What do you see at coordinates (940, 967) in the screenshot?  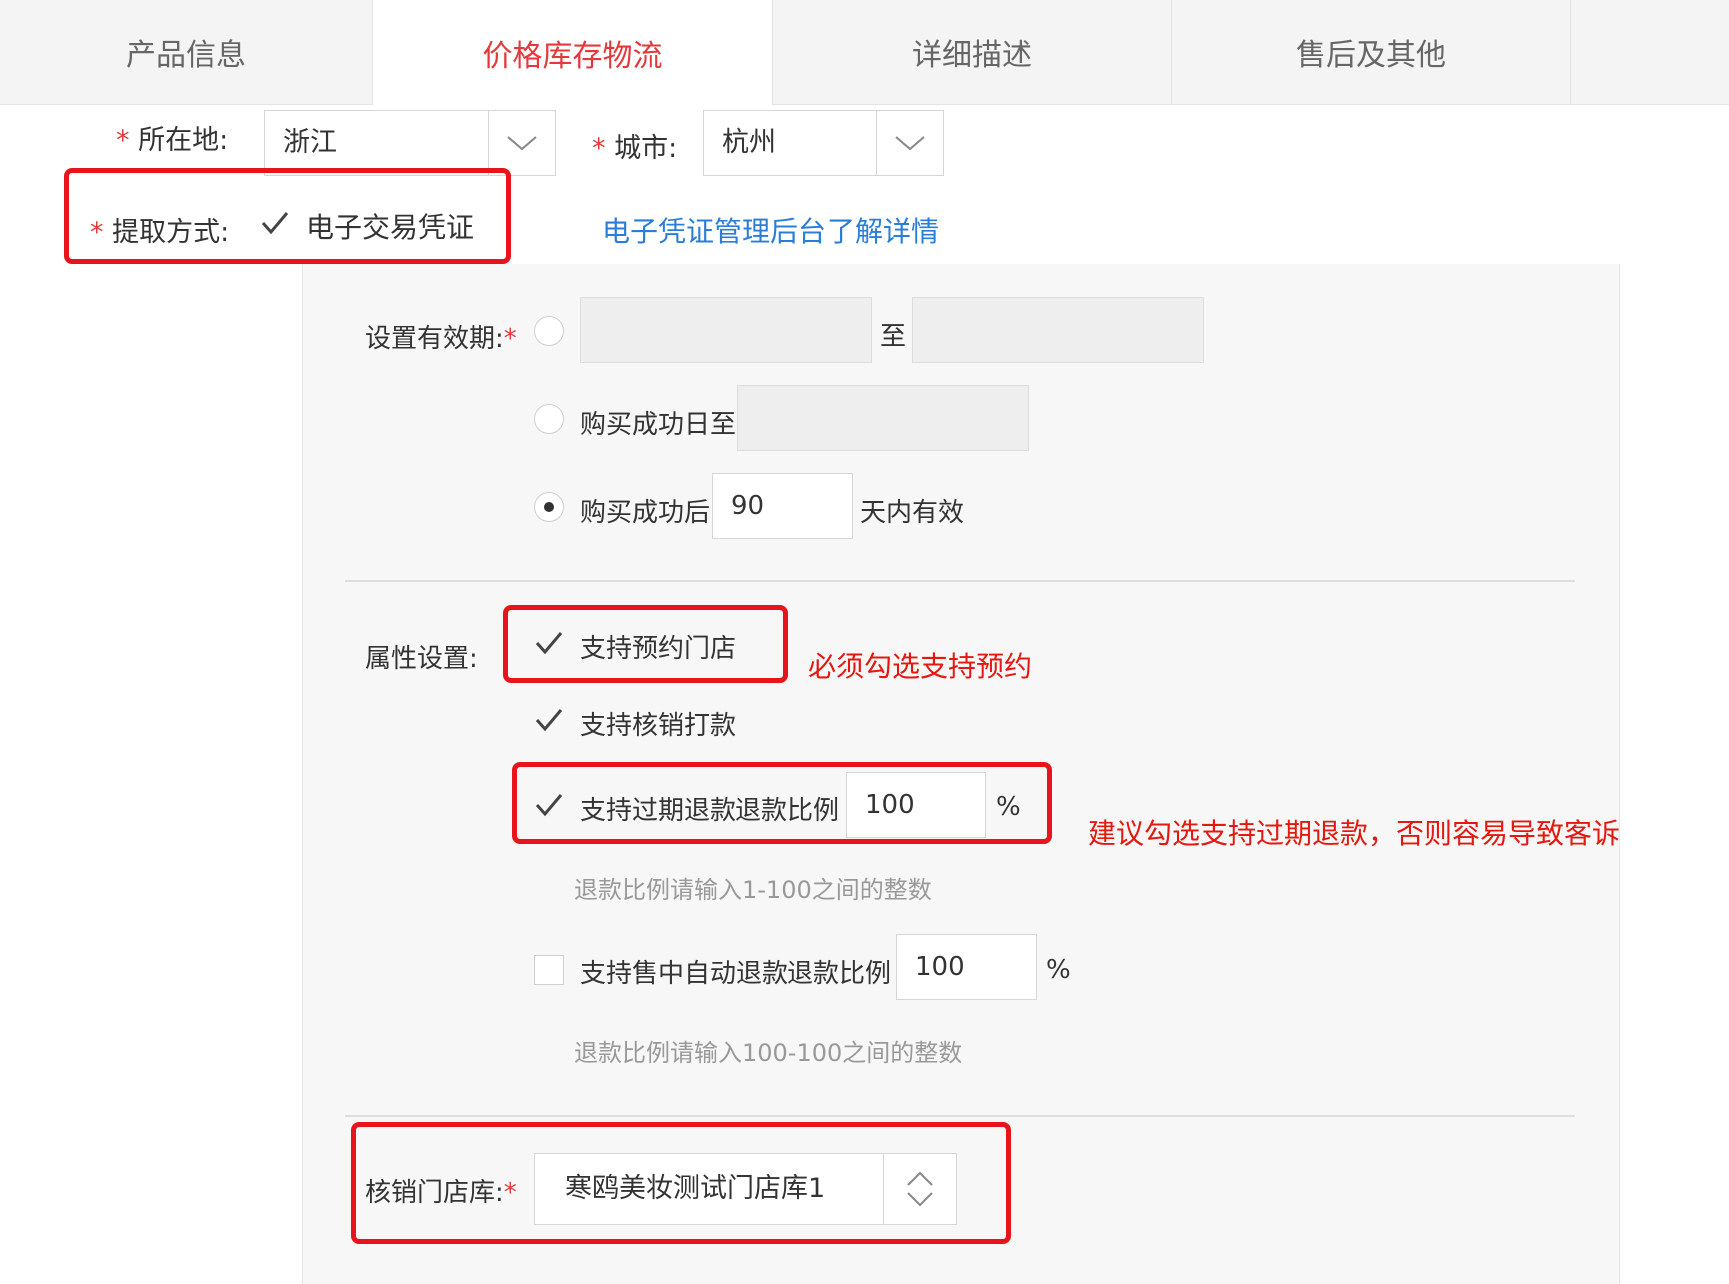 I see `auto-refund-ratio-value: 100` at bounding box center [940, 967].